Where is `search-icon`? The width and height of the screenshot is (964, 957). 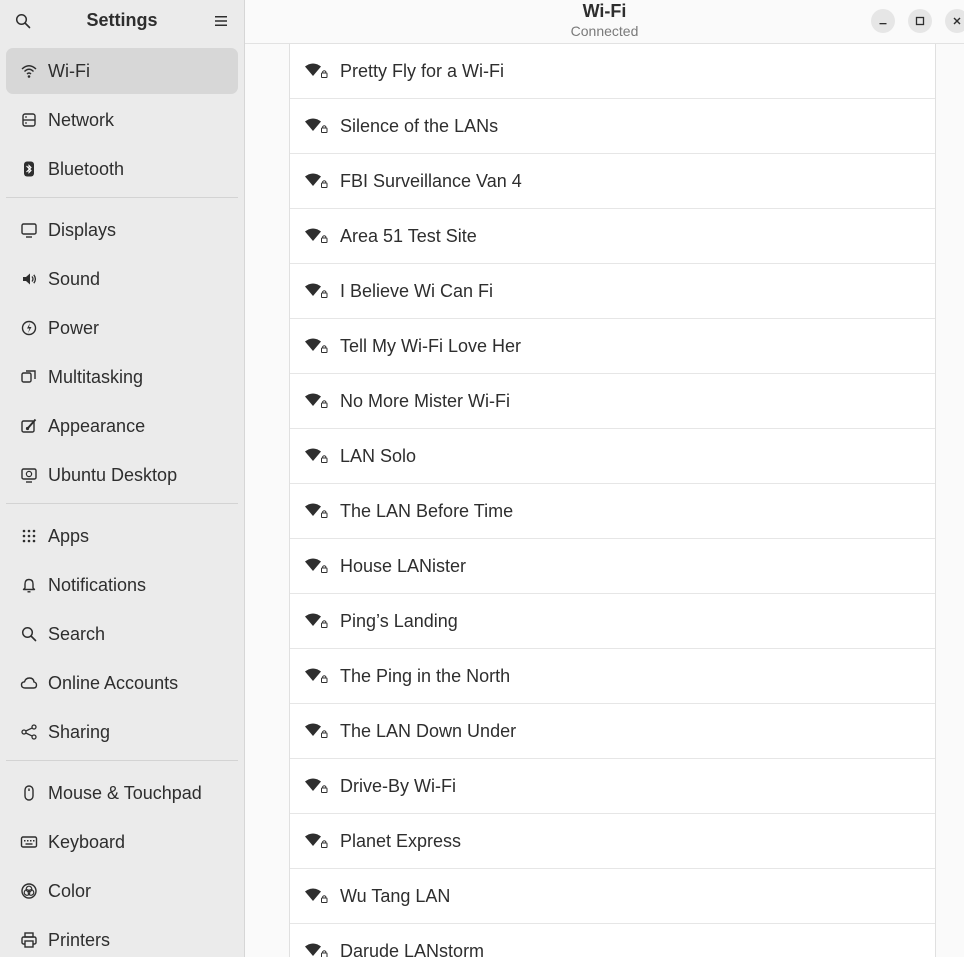 search-icon is located at coordinates (29, 634).